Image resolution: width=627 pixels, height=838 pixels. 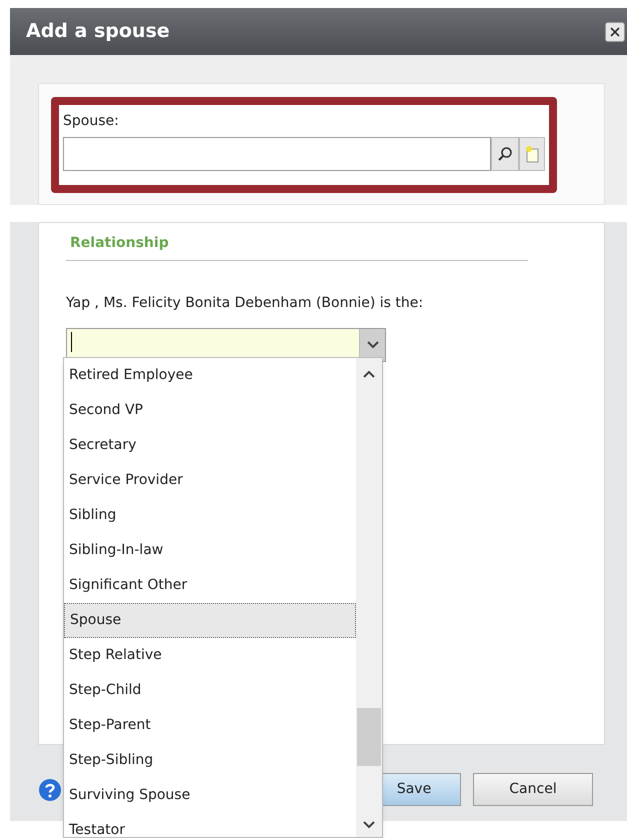 I want to click on dropdown-option: Step-Child, so click(x=210, y=690).